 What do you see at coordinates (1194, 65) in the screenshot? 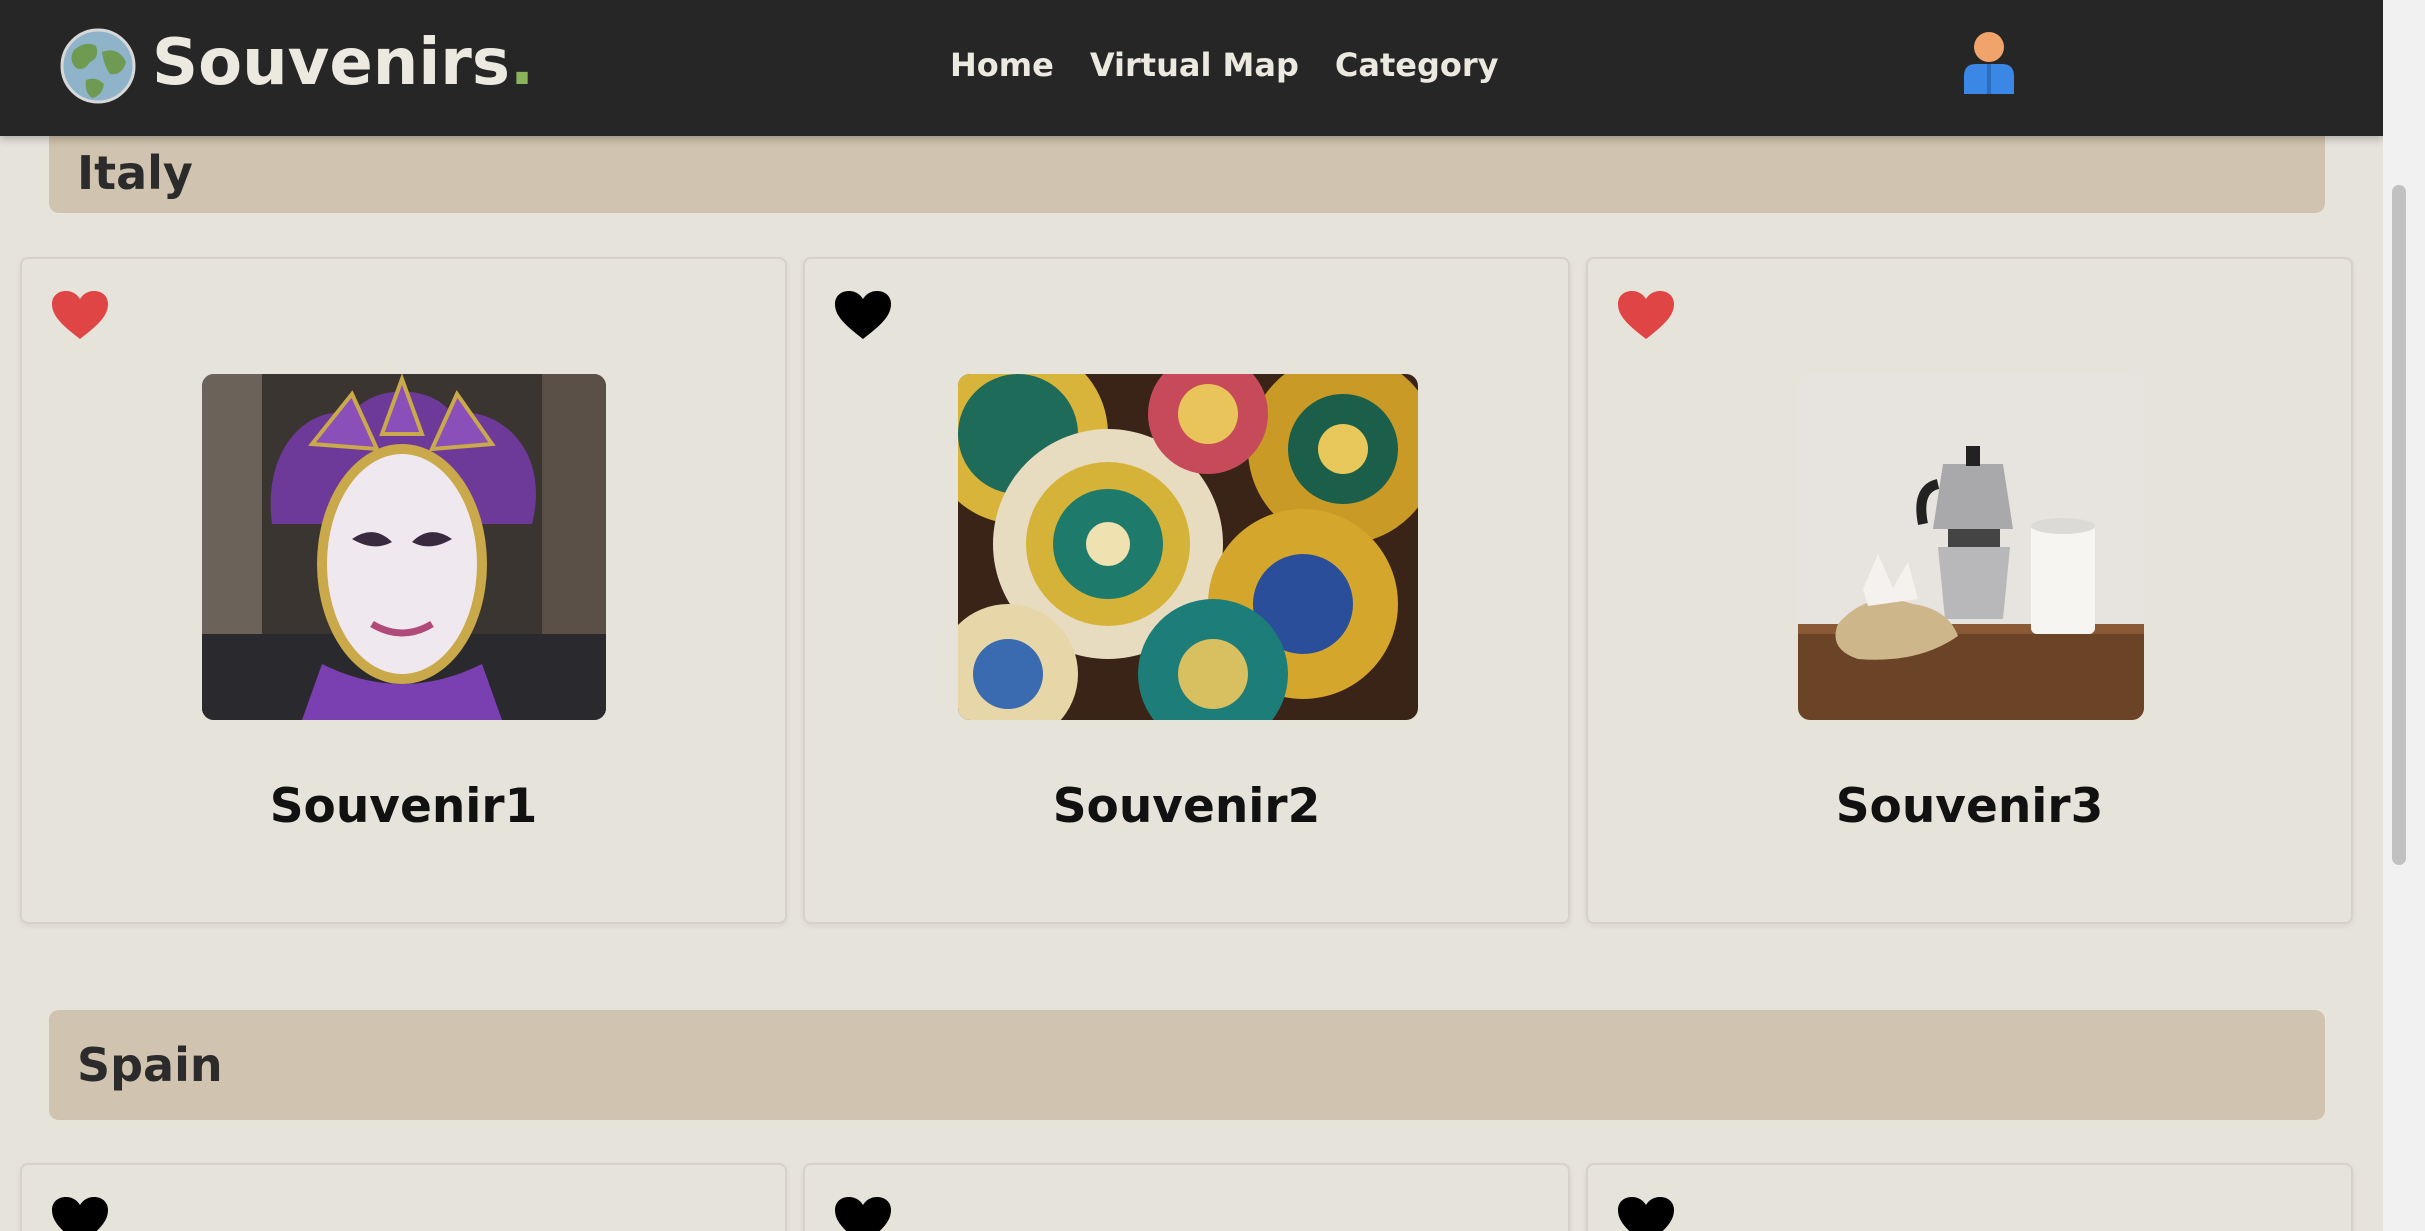
I see `nav-virtual-map: Virtual Map` at bounding box center [1194, 65].